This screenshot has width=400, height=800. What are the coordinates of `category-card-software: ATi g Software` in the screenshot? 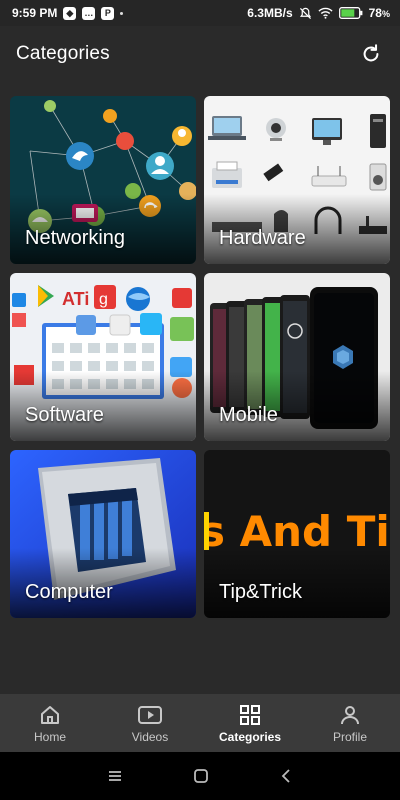 It's located at (103, 357).